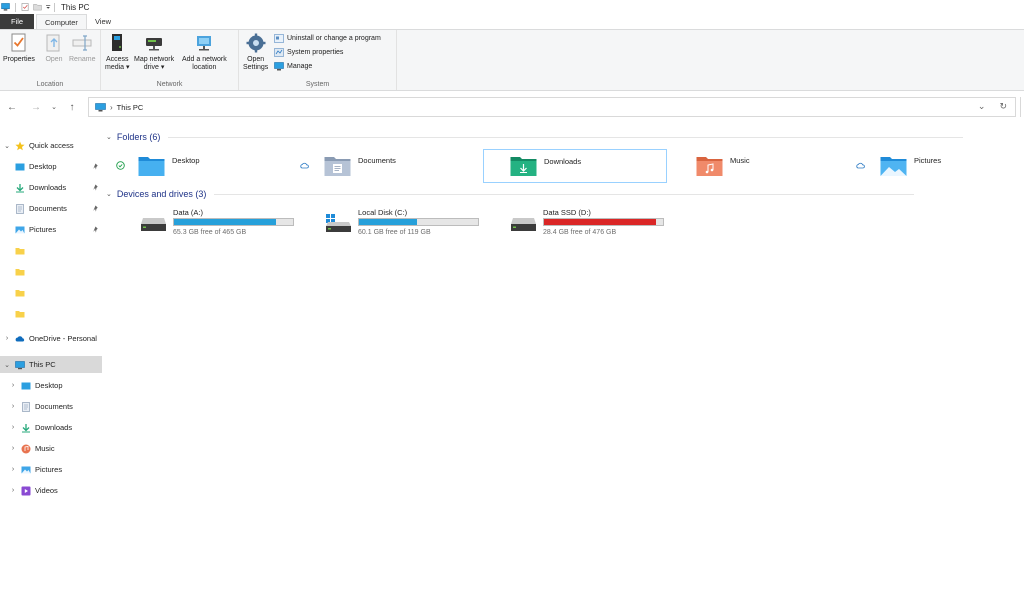 The height and width of the screenshot is (597, 1024). Describe the element at coordinates (12, 107) in the screenshot. I see `back-arrow-icon: ←` at that location.